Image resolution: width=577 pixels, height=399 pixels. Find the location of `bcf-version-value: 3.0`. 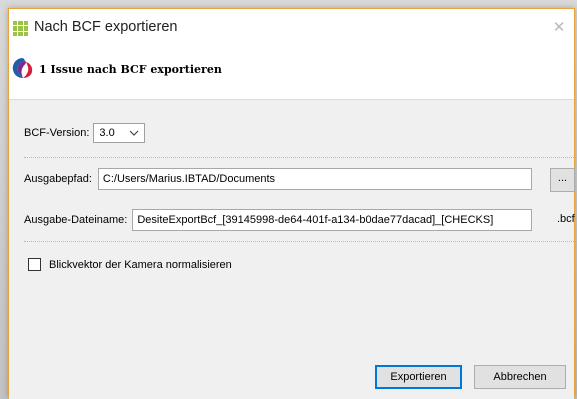

bcf-version-value: 3.0 is located at coordinates (107, 133).